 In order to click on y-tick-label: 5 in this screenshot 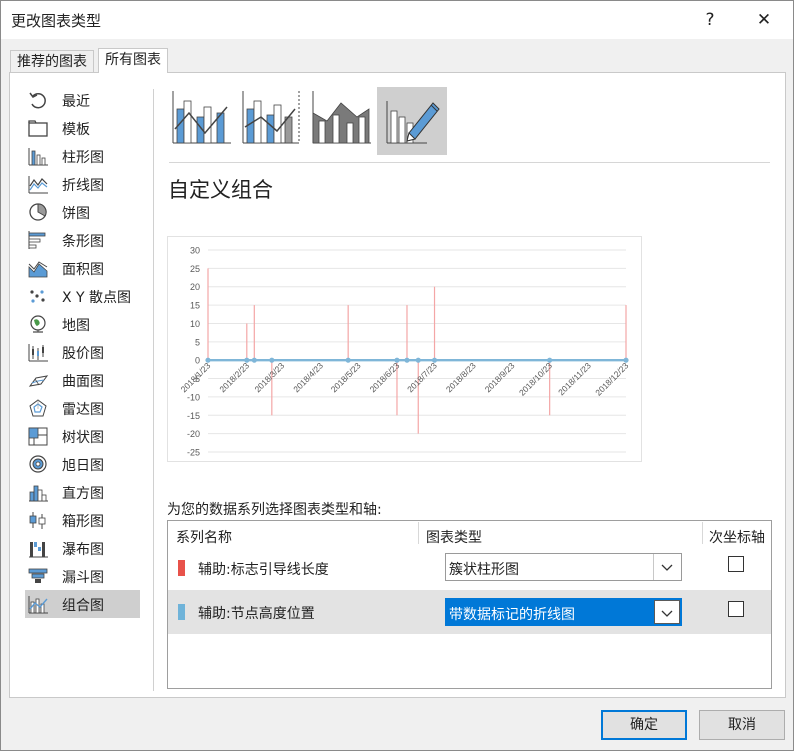, I will do `click(197, 342)`.